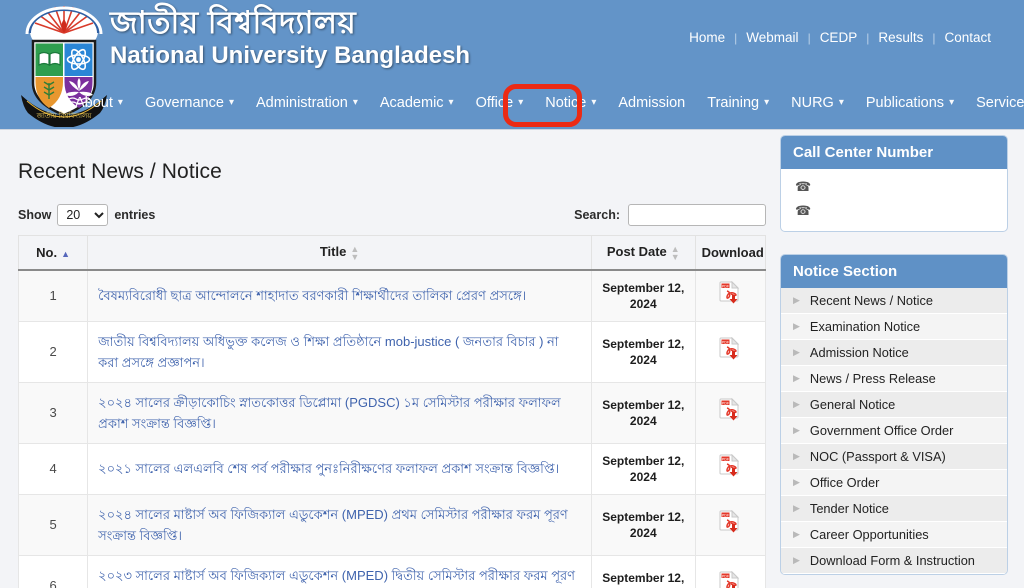 Image resolution: width=1024 pixels, height=588 pixels. I want to click on top-link-contact: Contact, so click(967, 37).